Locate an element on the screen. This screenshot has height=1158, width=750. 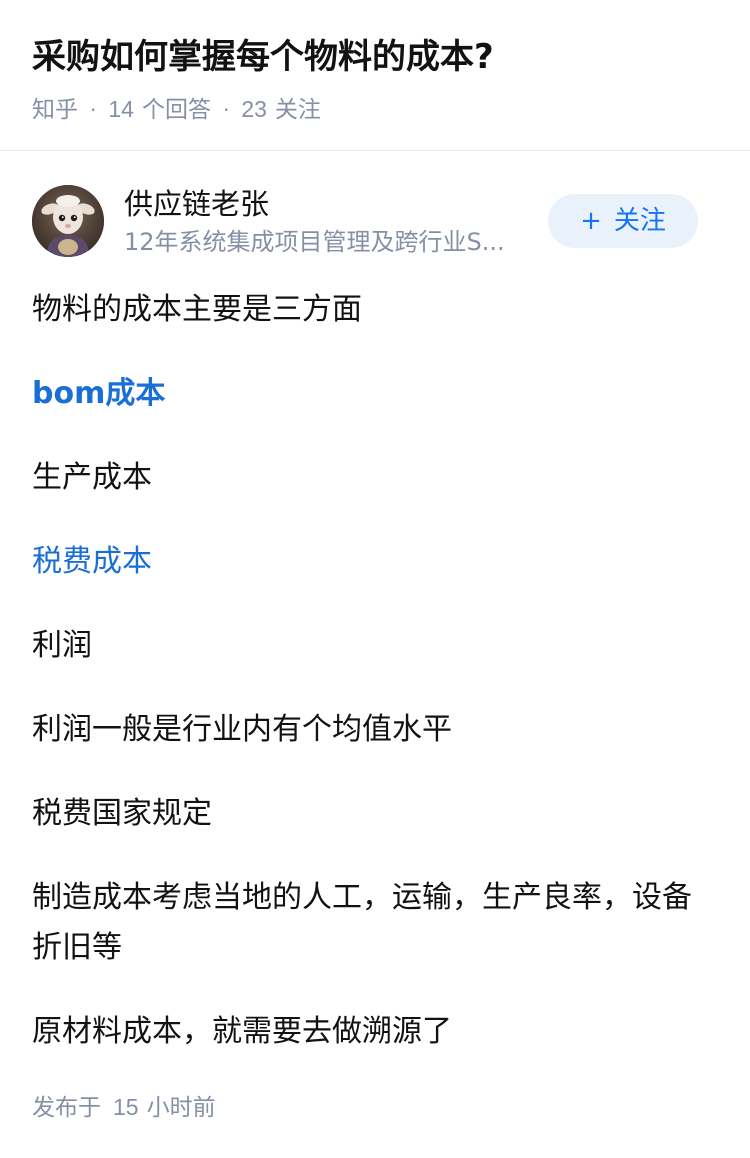
answer-link-tax-cost: 税费成本 is located at coordinates (375, 562).